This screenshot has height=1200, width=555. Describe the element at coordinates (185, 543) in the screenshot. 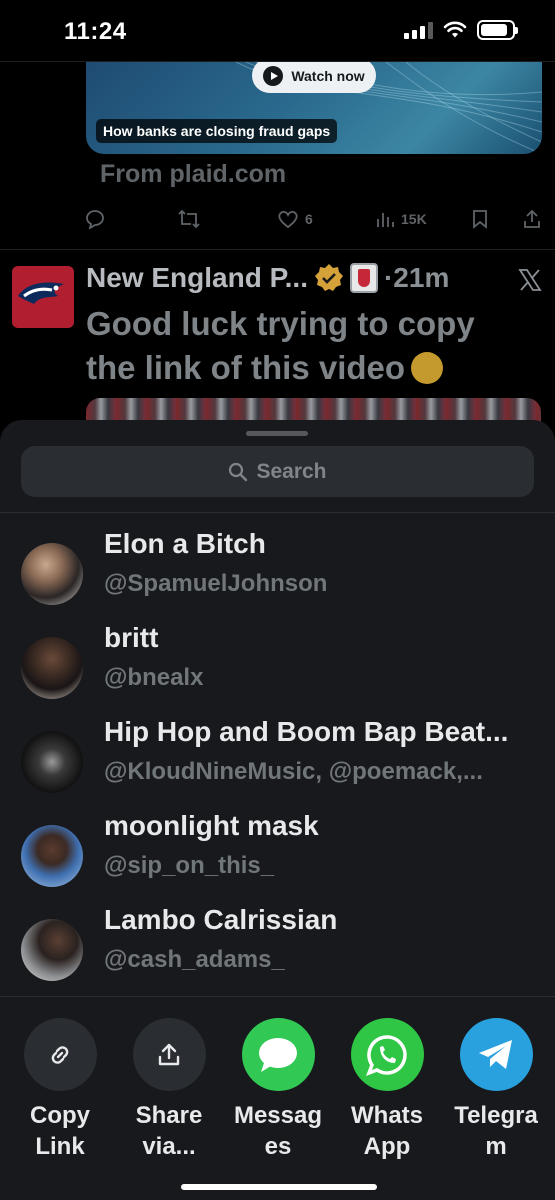

I see `contact-name: Elon a Bitch` at that location.